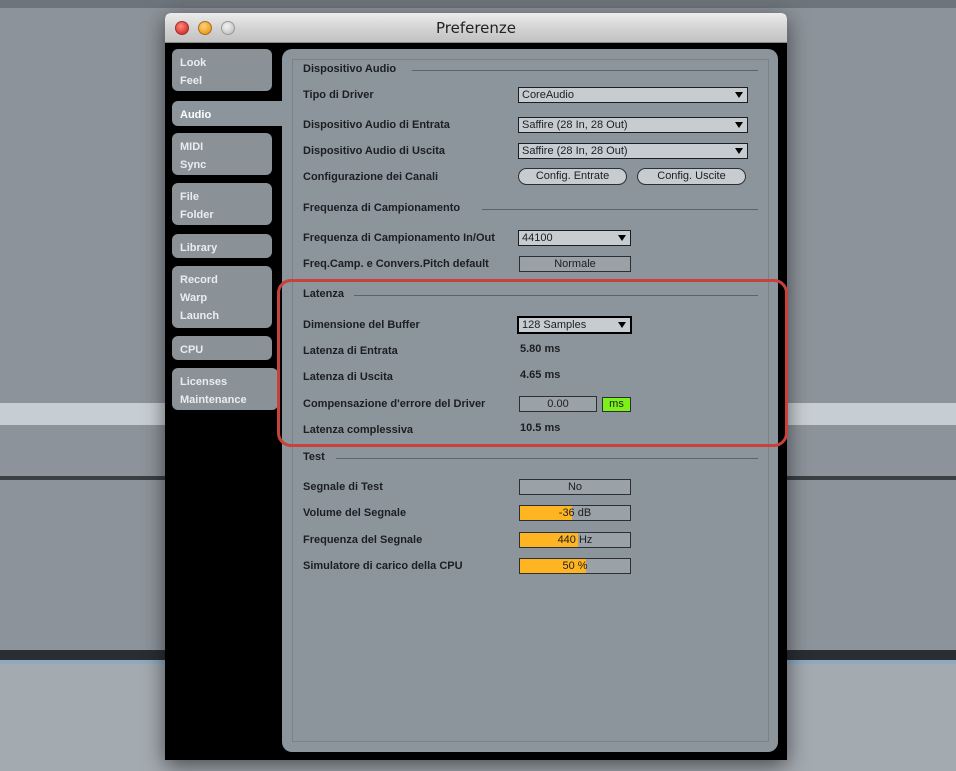  I want to click on tab-label: Warp, so click(194, 298).